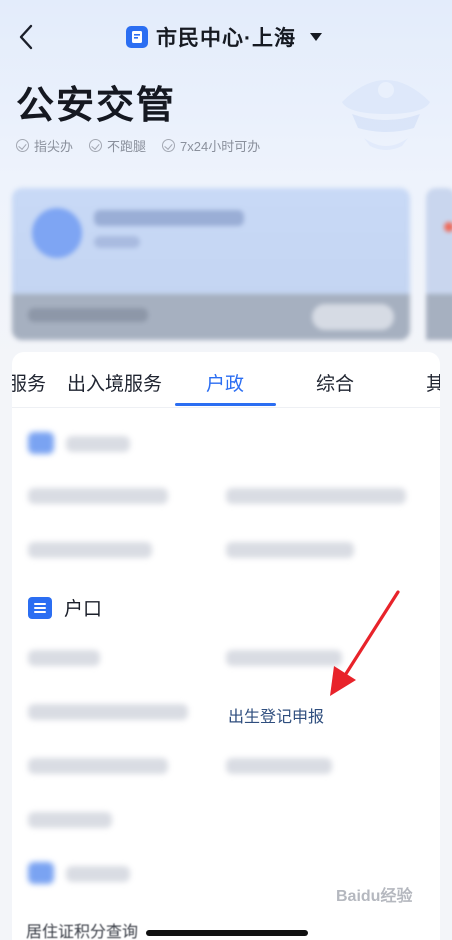  I want to click on promo-banner, so click(211, 264).